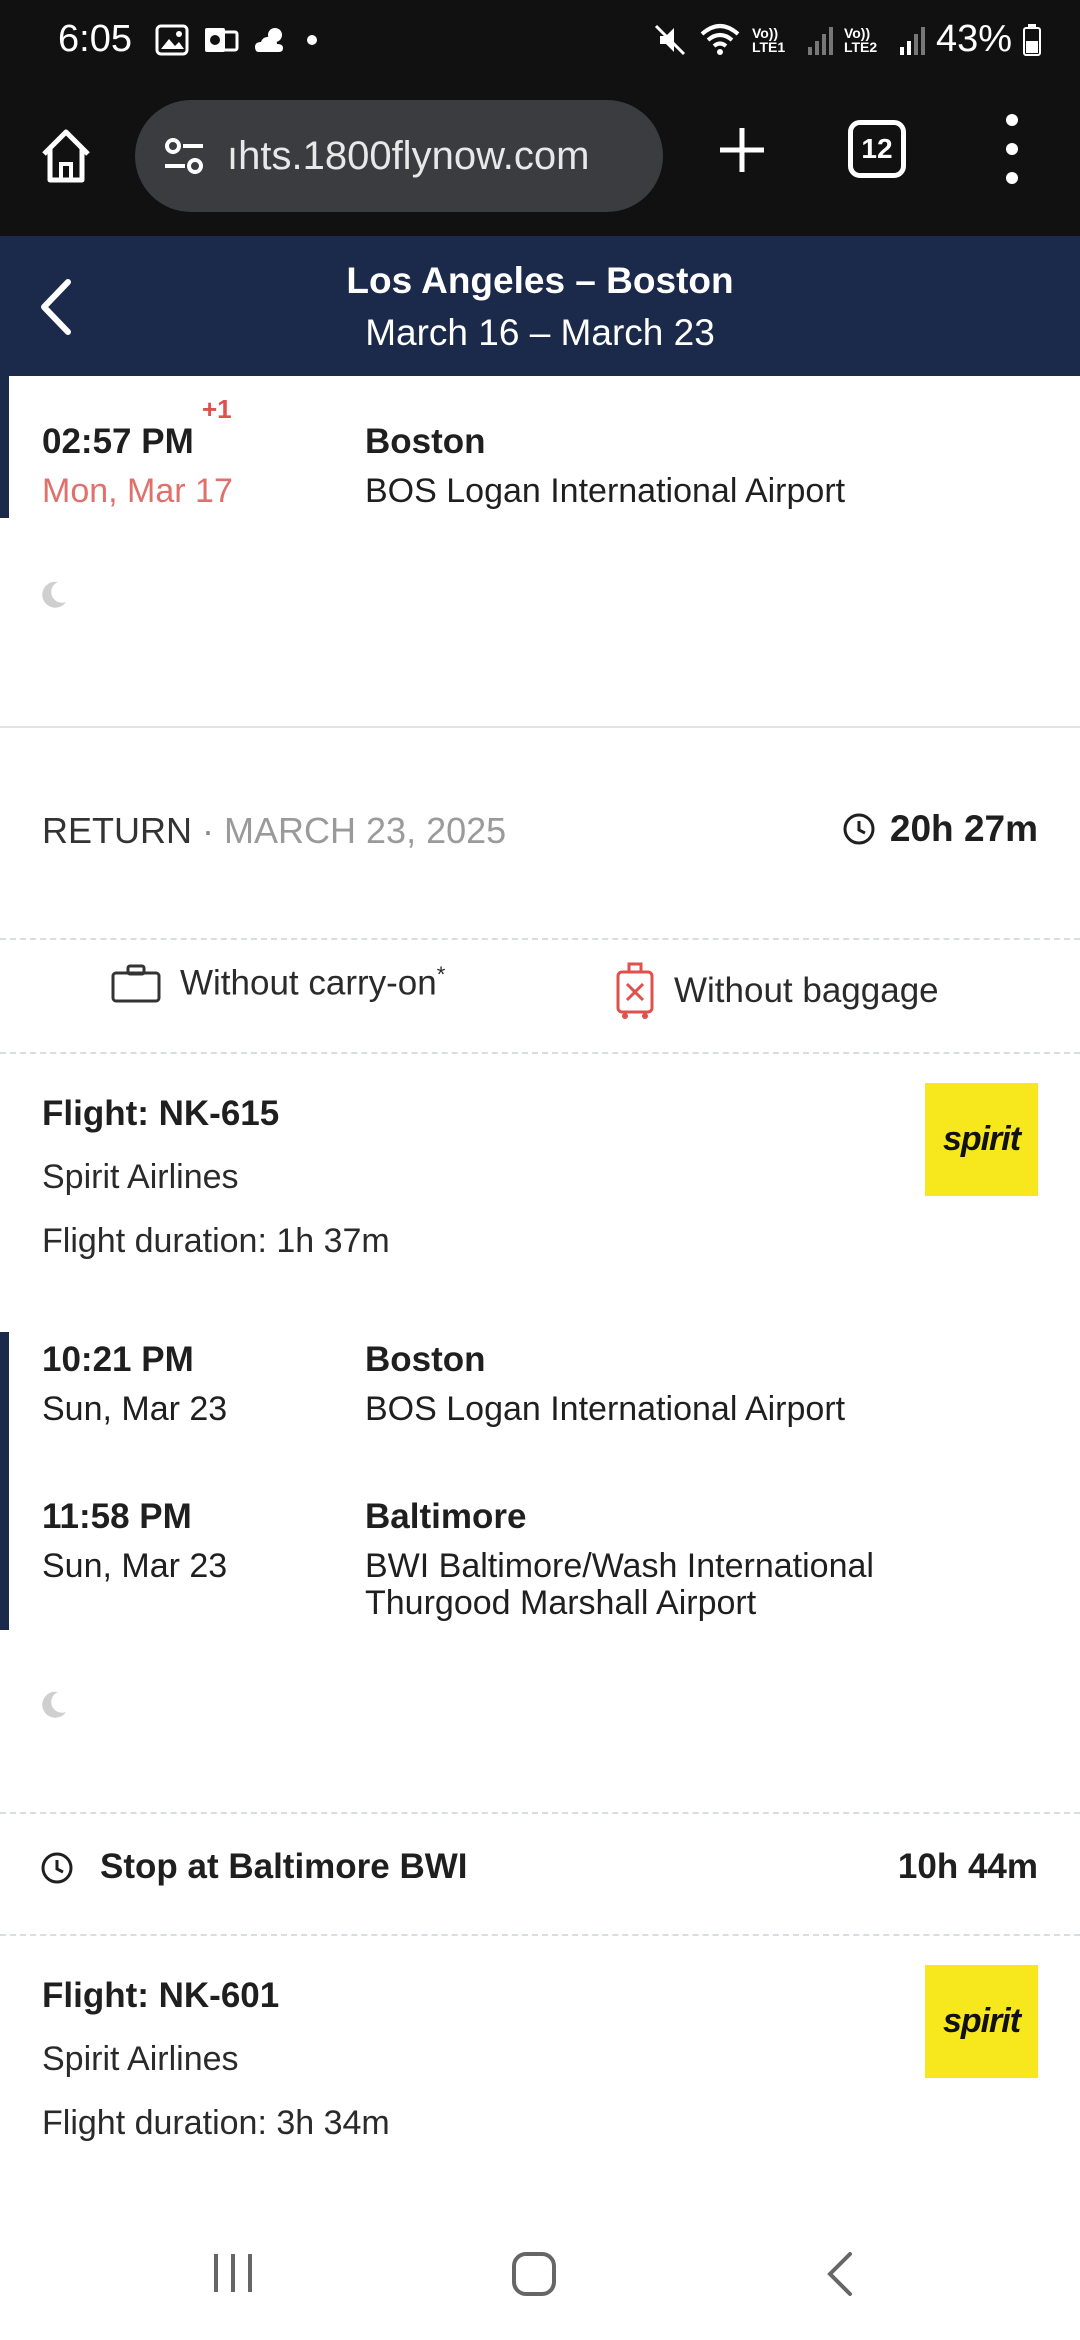  What do you see at coordinates (161, 1995) in the screenshot?
I see `flight-number: Flight: NK-601` at bounding box center [161, 1995].